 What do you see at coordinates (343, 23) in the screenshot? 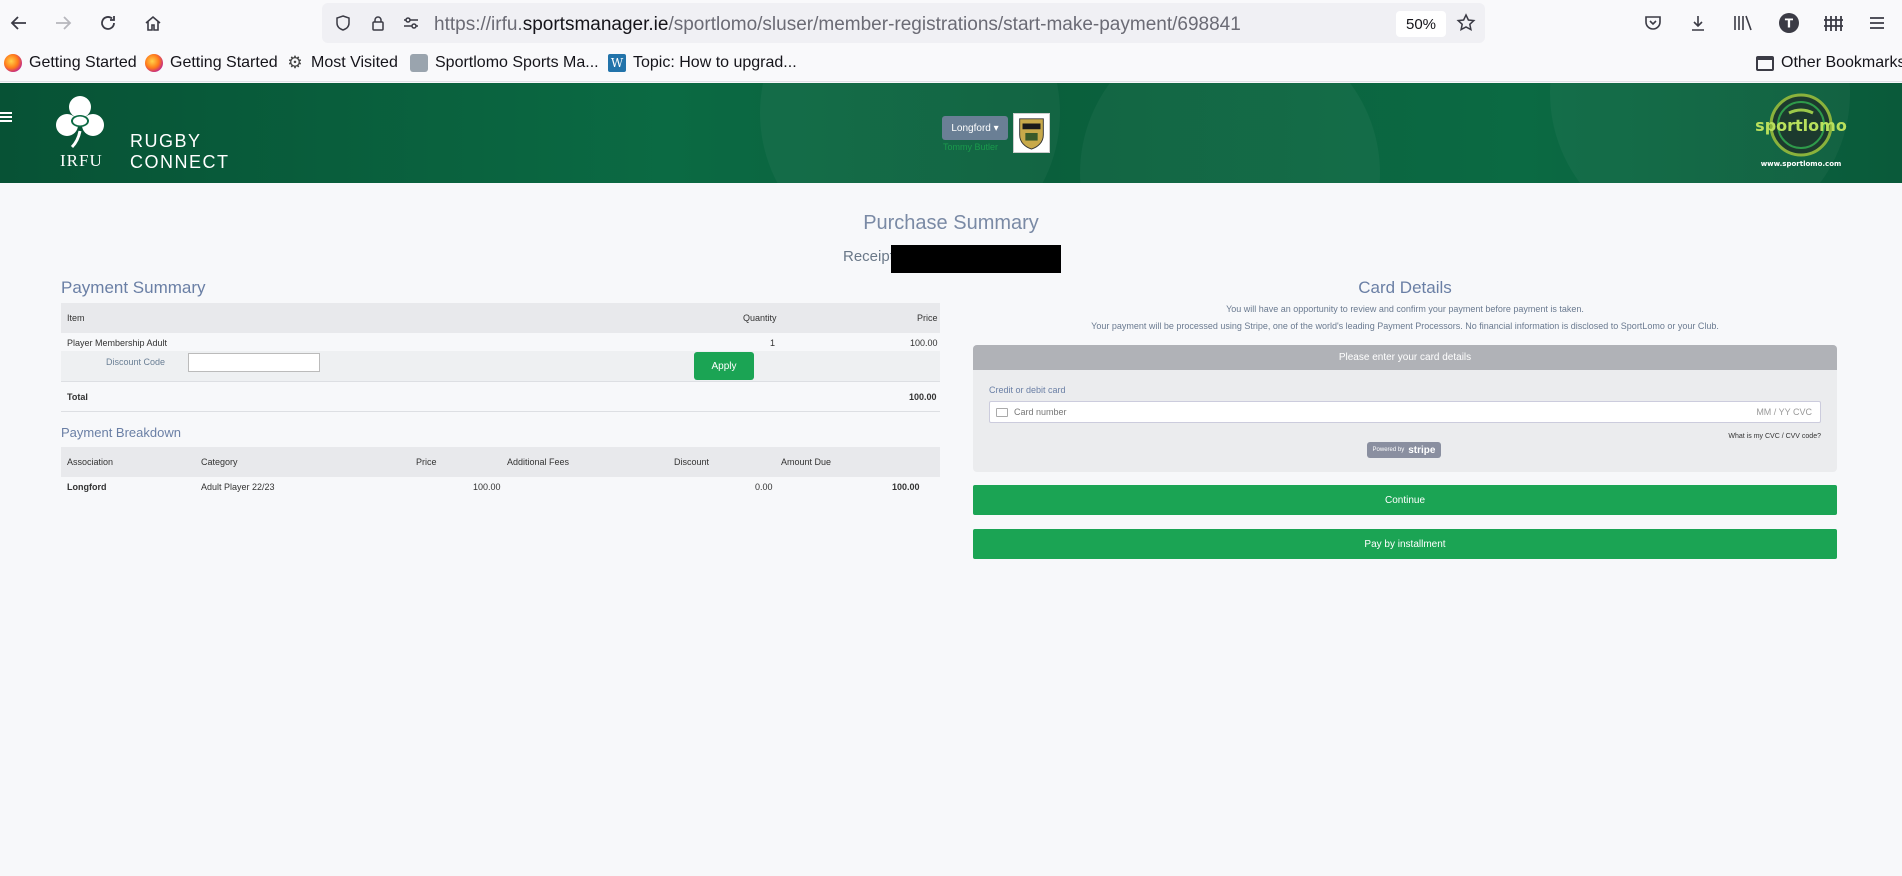
I see `shield-icon` at bounding box center [343, 23].